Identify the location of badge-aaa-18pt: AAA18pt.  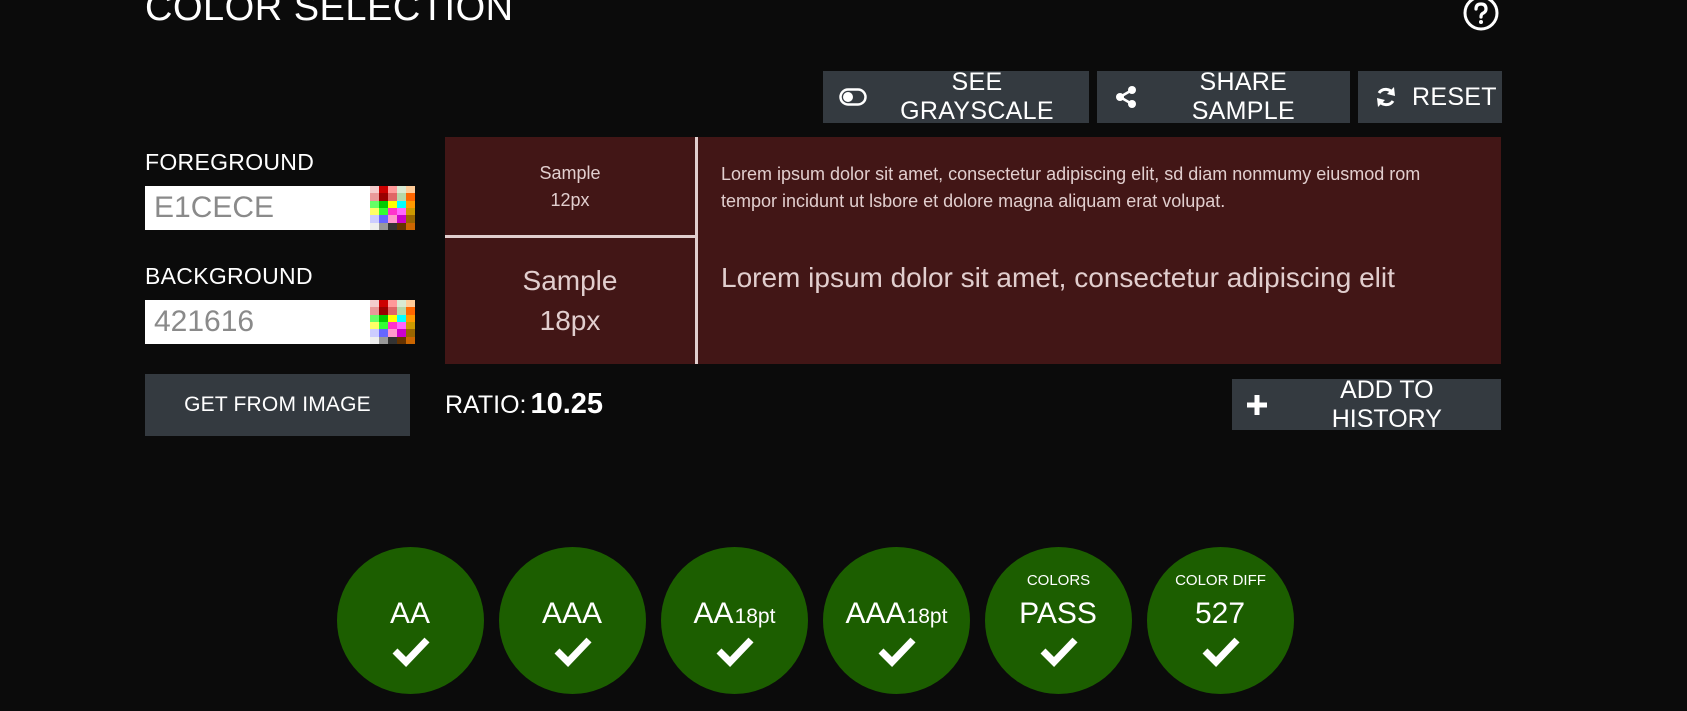
(896, 620).